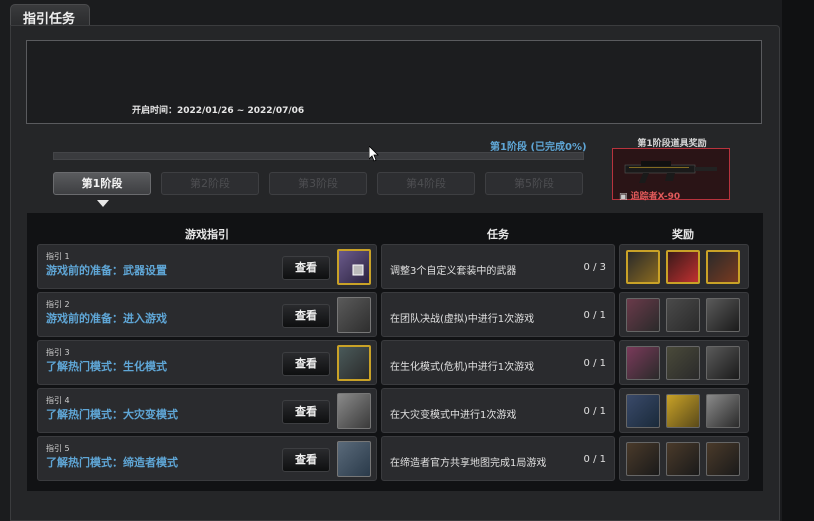 The width and height of the screenshot is (814, 521). I want to click on stage-tab-5: 第5阶段, so click(534, 183).